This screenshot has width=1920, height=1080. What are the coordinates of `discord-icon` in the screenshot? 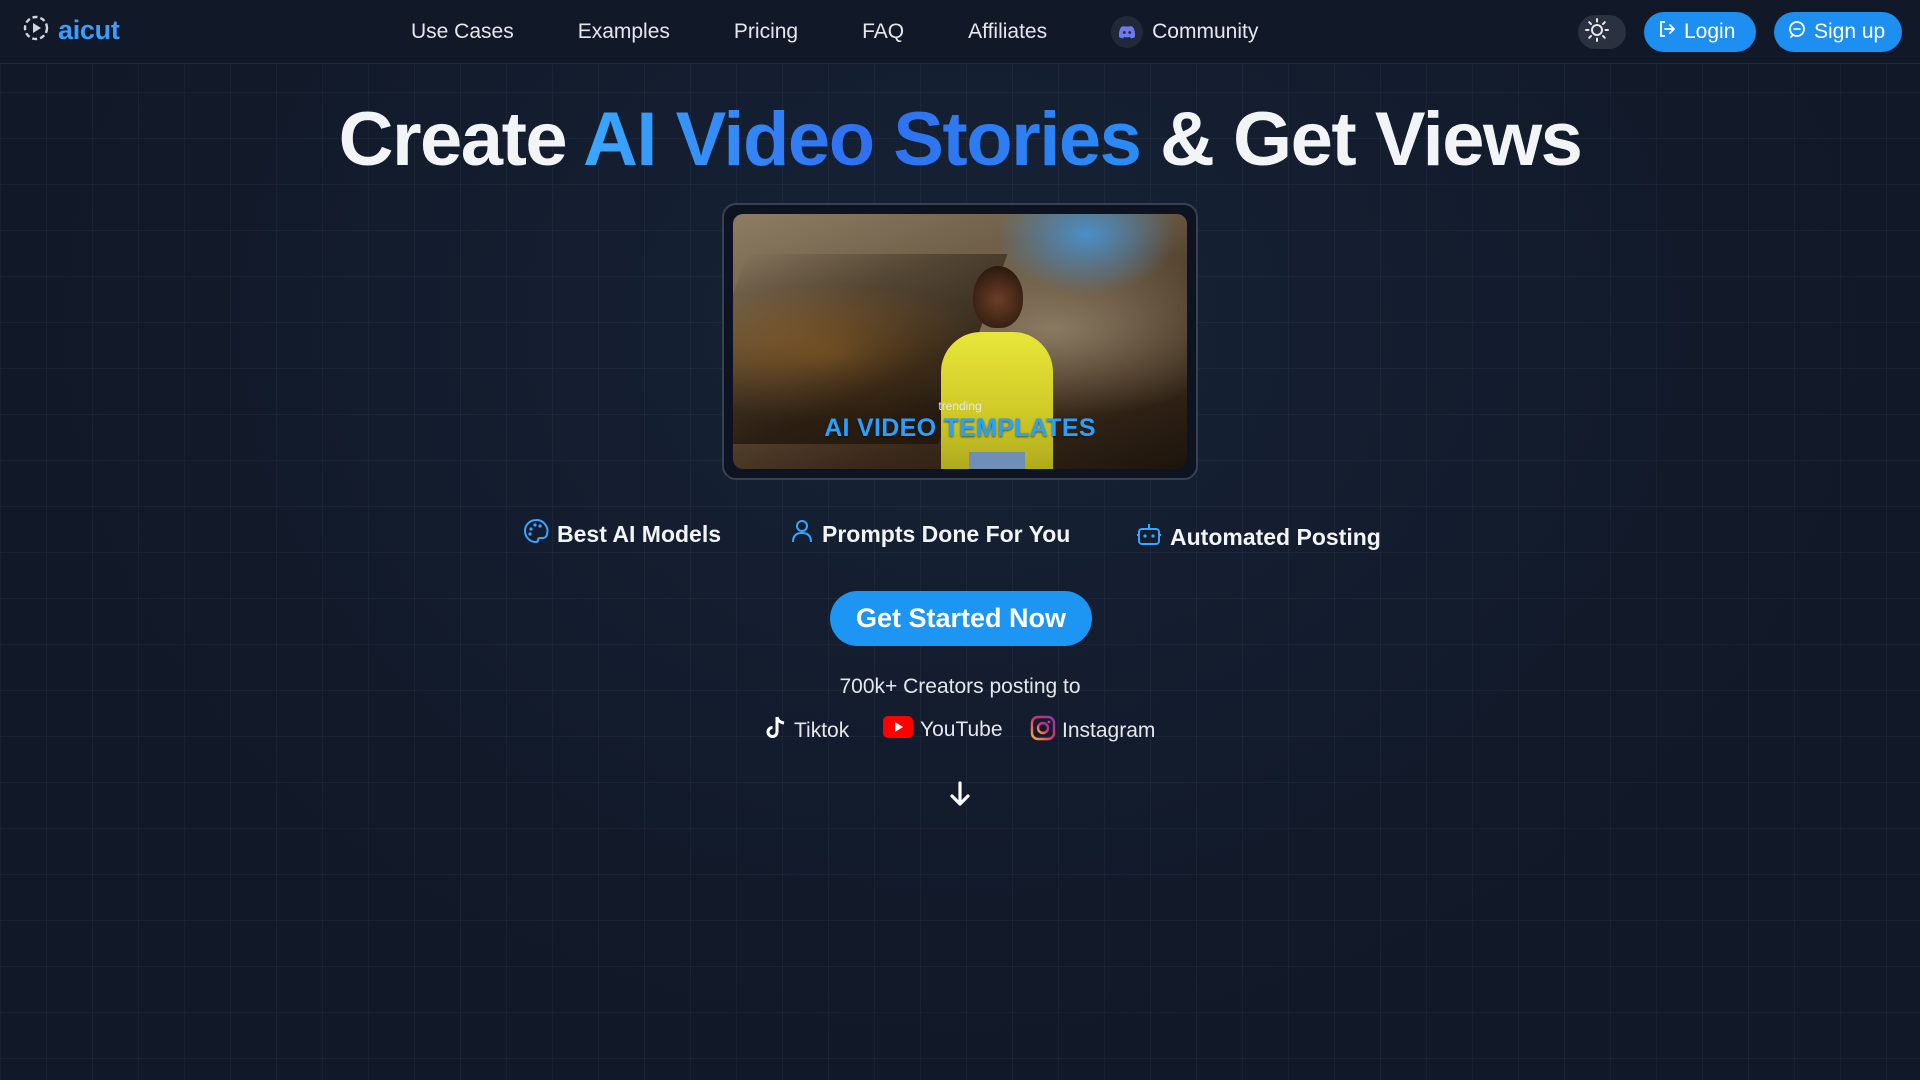 It's located at (1127, 32).